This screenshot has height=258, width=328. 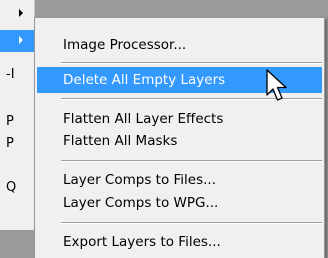 What do you see at coordinates (17, 75) in the screenshot?
I see `parent-menu-item-3: -I` at bounding box center [17, 75].